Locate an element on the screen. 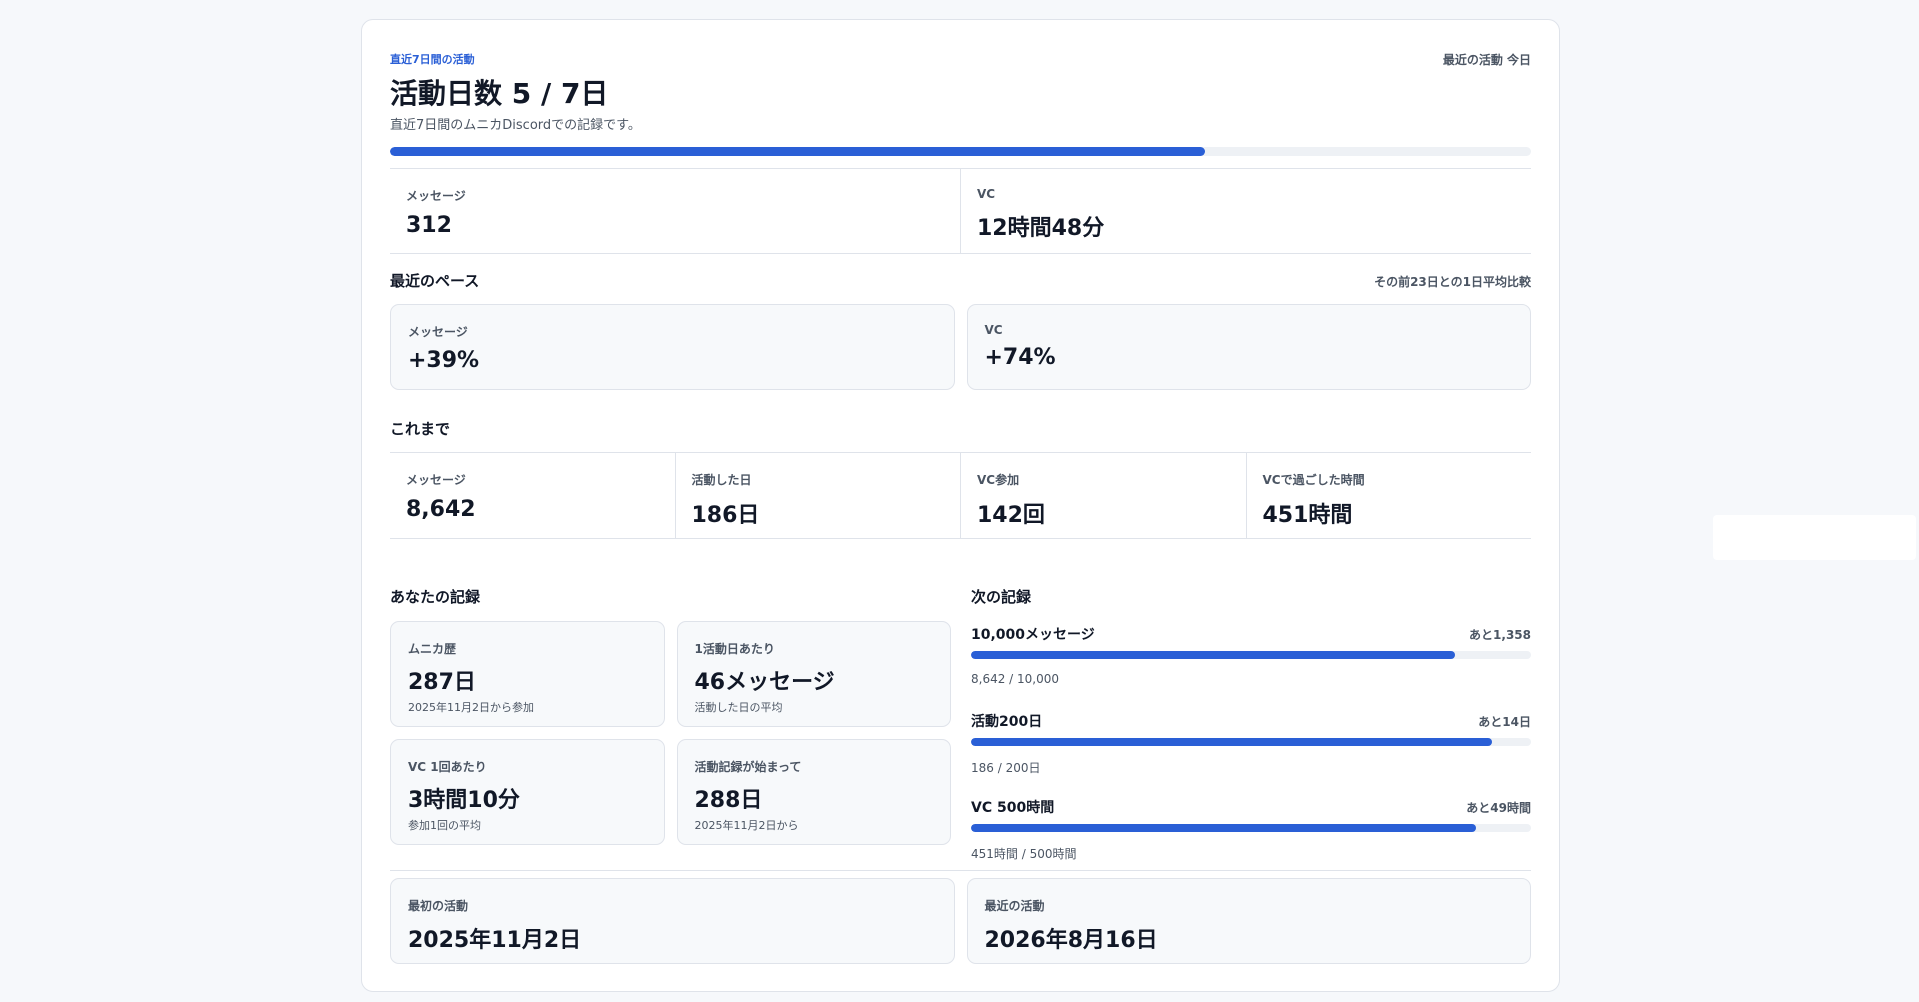 This screenshot has width=1919, height=1002. activity-dates: 最初の活動 2025年11月2日 最近の活動 2026年8月16日 is located at coordinates (960, 921).